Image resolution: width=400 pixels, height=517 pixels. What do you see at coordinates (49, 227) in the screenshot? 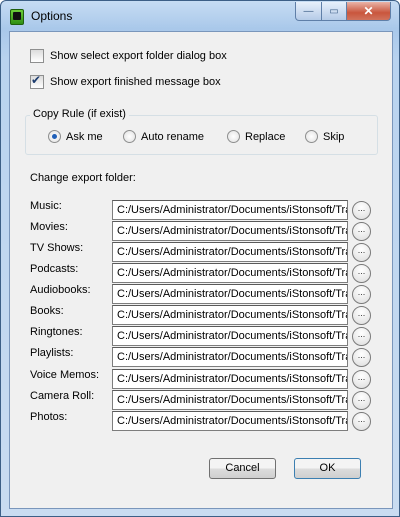
I see `folder-label: Movies:` at bounding box center [49, 227].